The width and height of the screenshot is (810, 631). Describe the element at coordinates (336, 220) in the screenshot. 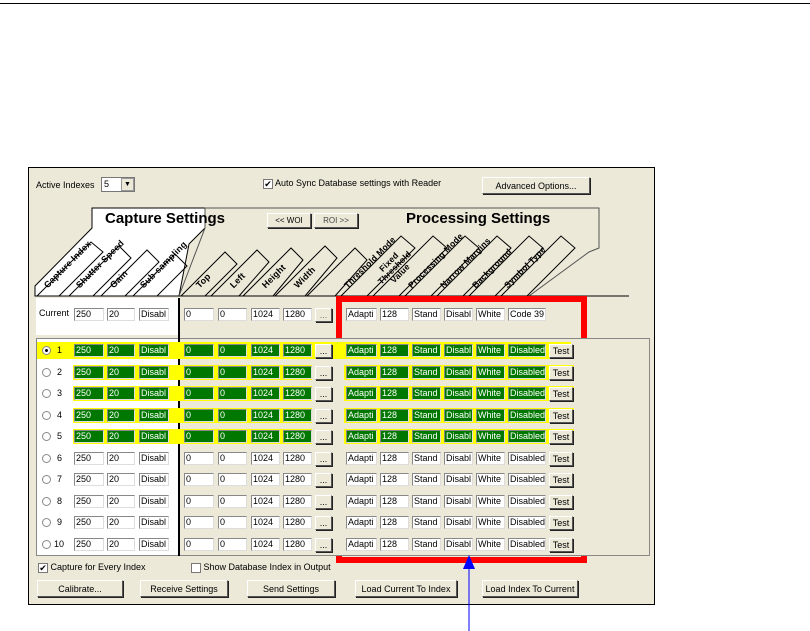

I see `roi-button: ROI >>` at that location.